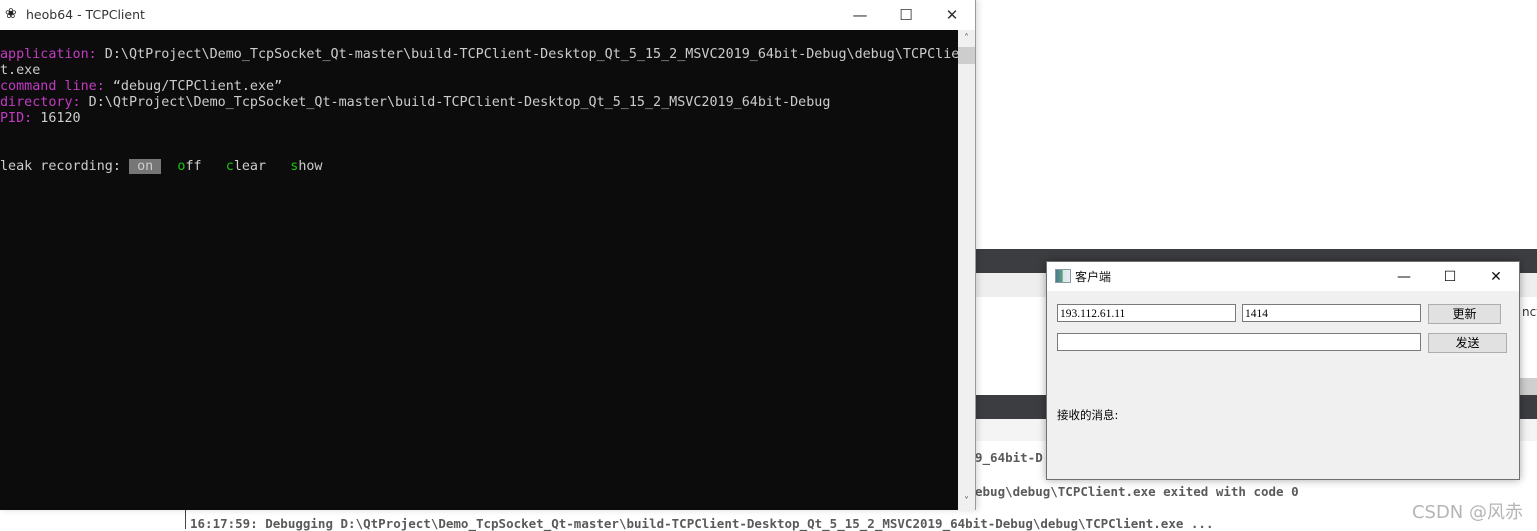  I want to click on console-titlebar: ❀ heob64 - TCPClient — ☐ ✕, so click(487, 15).